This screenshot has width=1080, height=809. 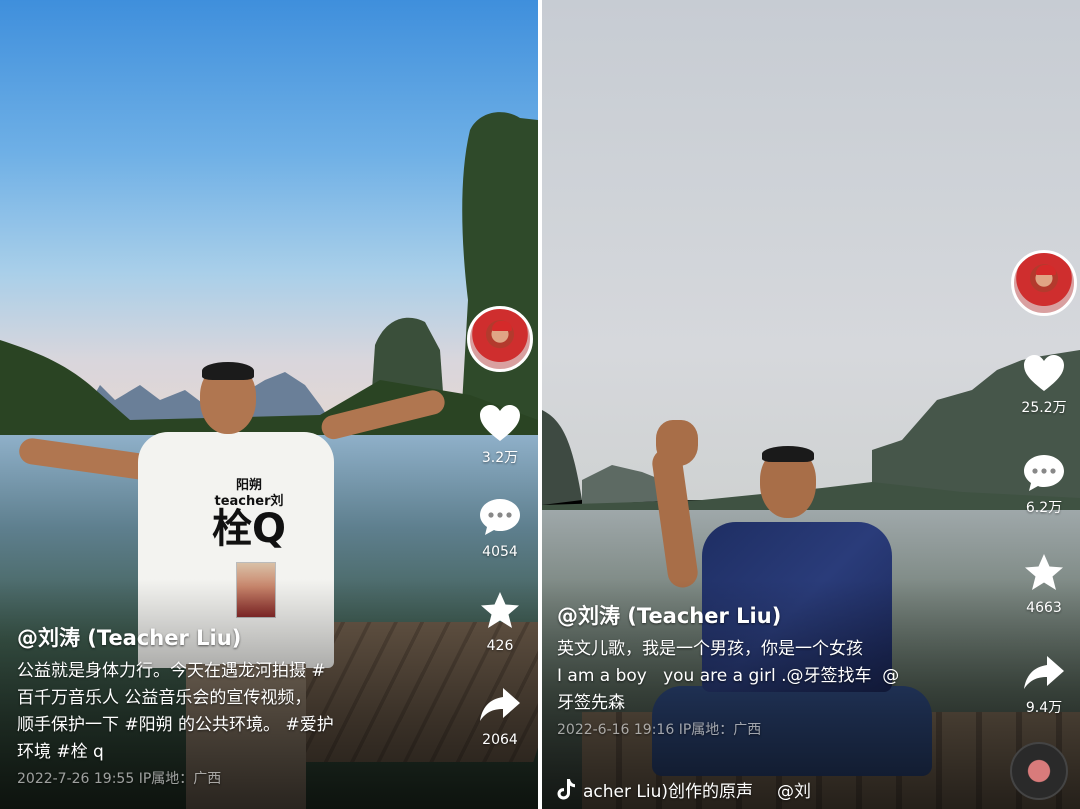 I want to click on share-count: 2064, so click(x=500, y=740).